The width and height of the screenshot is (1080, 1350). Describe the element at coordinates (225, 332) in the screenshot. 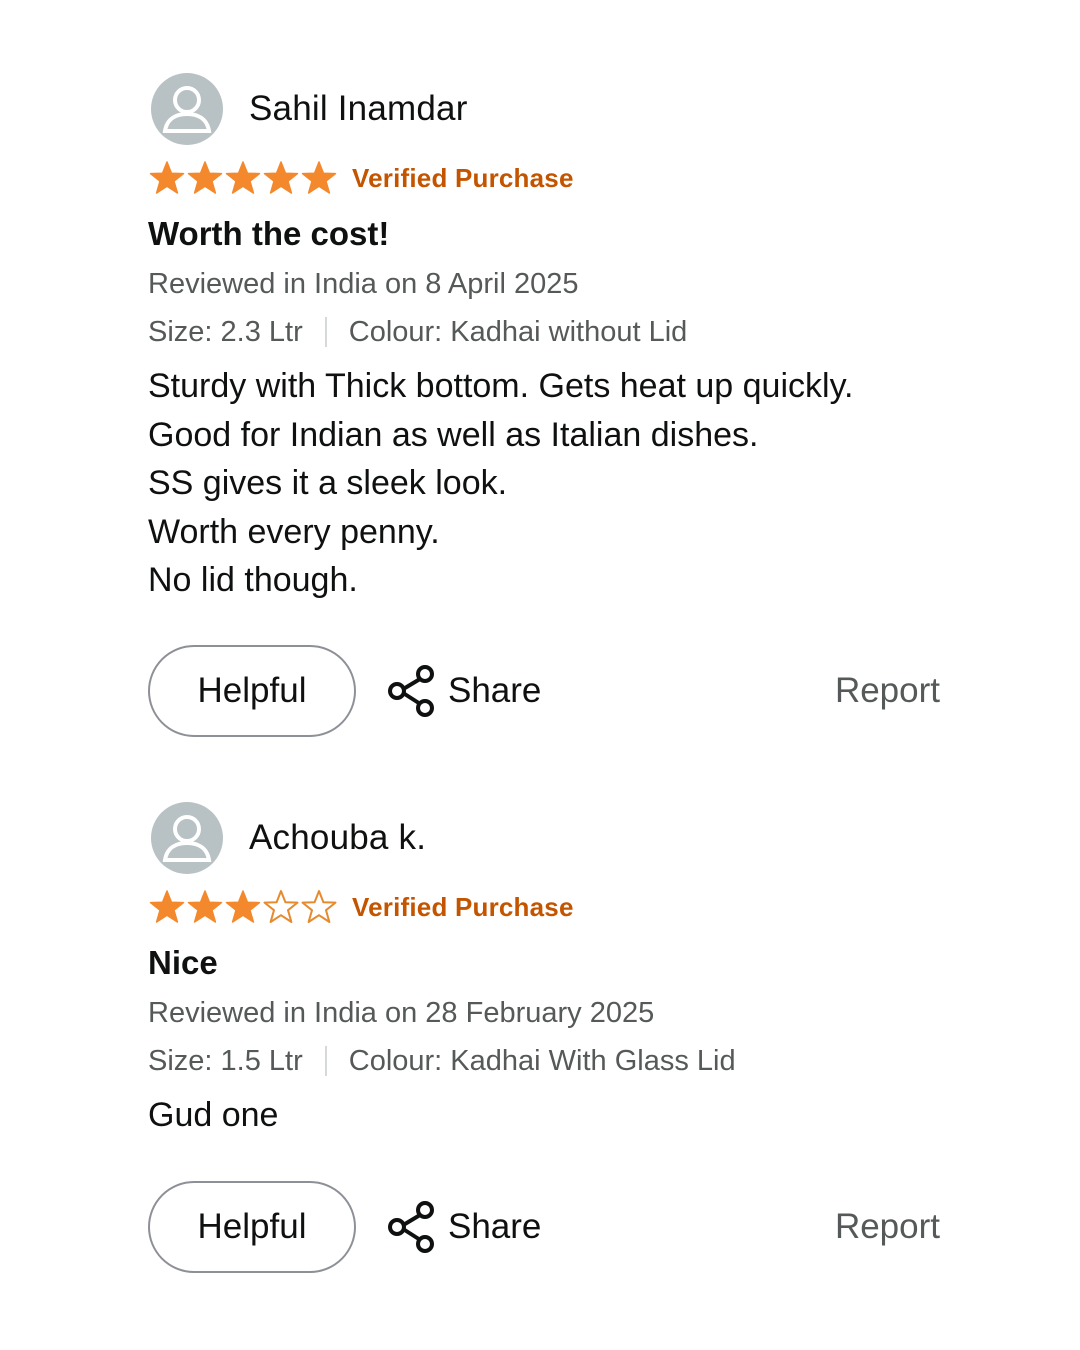

I see `variant-size: Size: 2.3 Ltr` at that location.